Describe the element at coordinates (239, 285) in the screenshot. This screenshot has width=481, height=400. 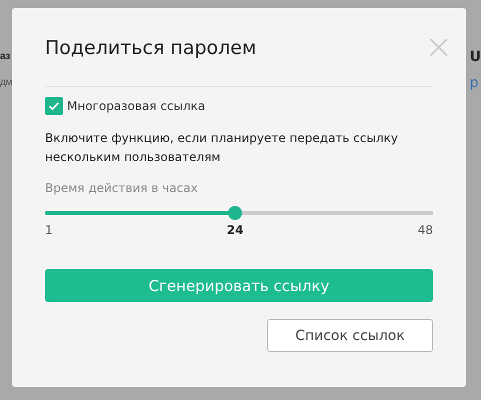
I see `generate-link-button: Сгенерировать ссылку` at that location.